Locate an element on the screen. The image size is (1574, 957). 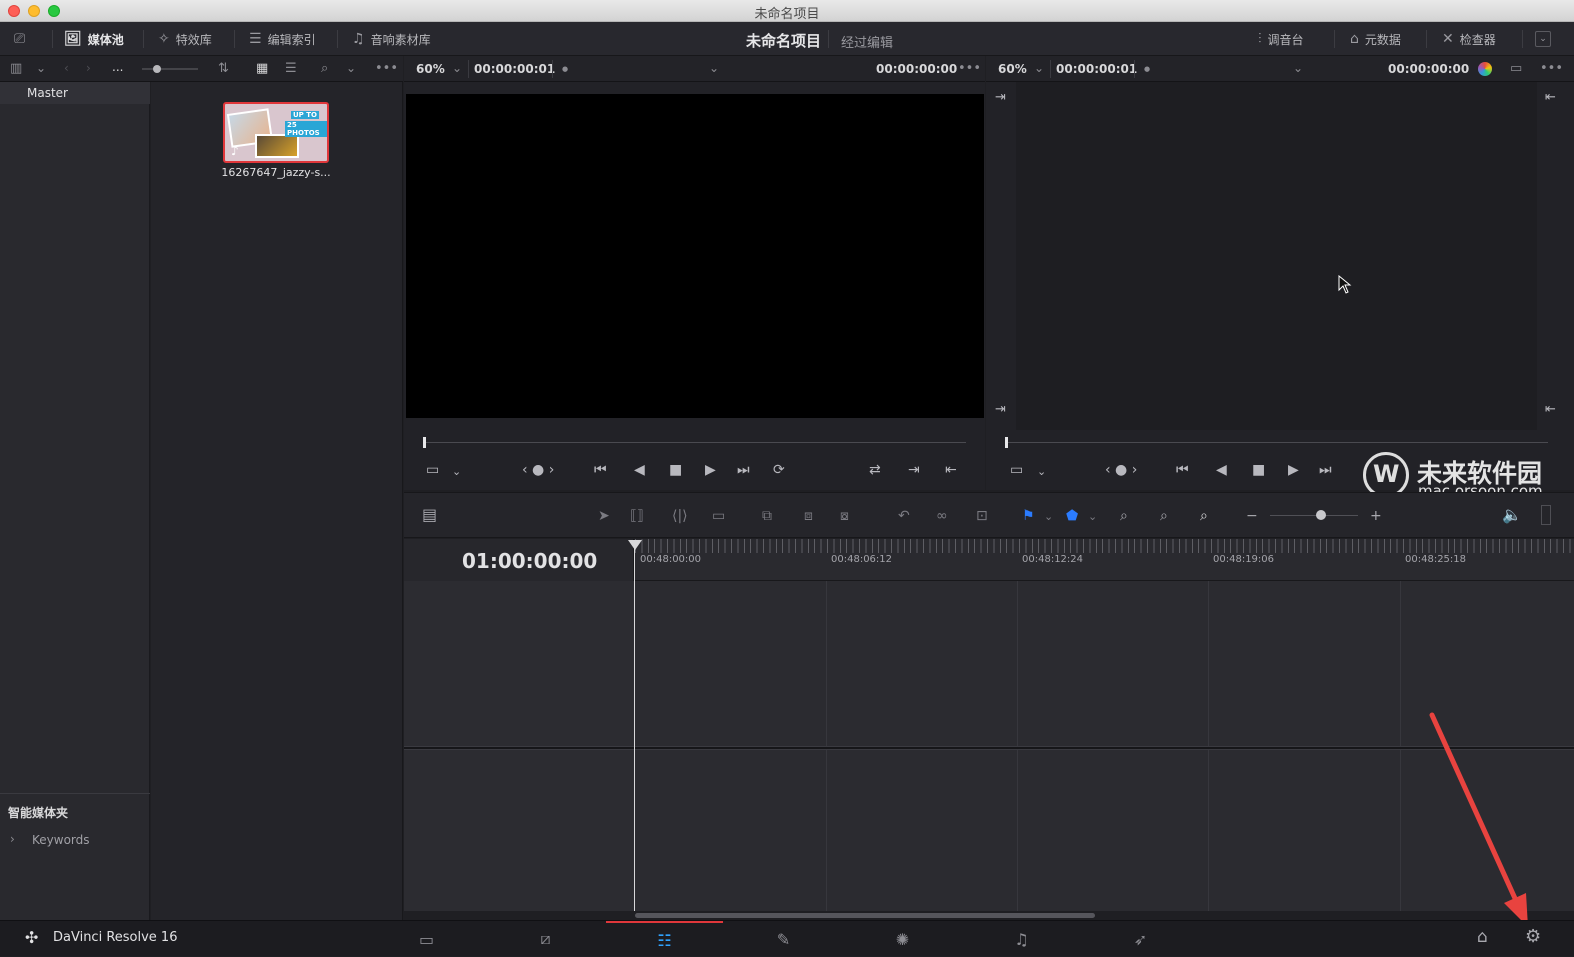
custom-zoom-icon: ⌕ is located at coordinates (1204, 516).